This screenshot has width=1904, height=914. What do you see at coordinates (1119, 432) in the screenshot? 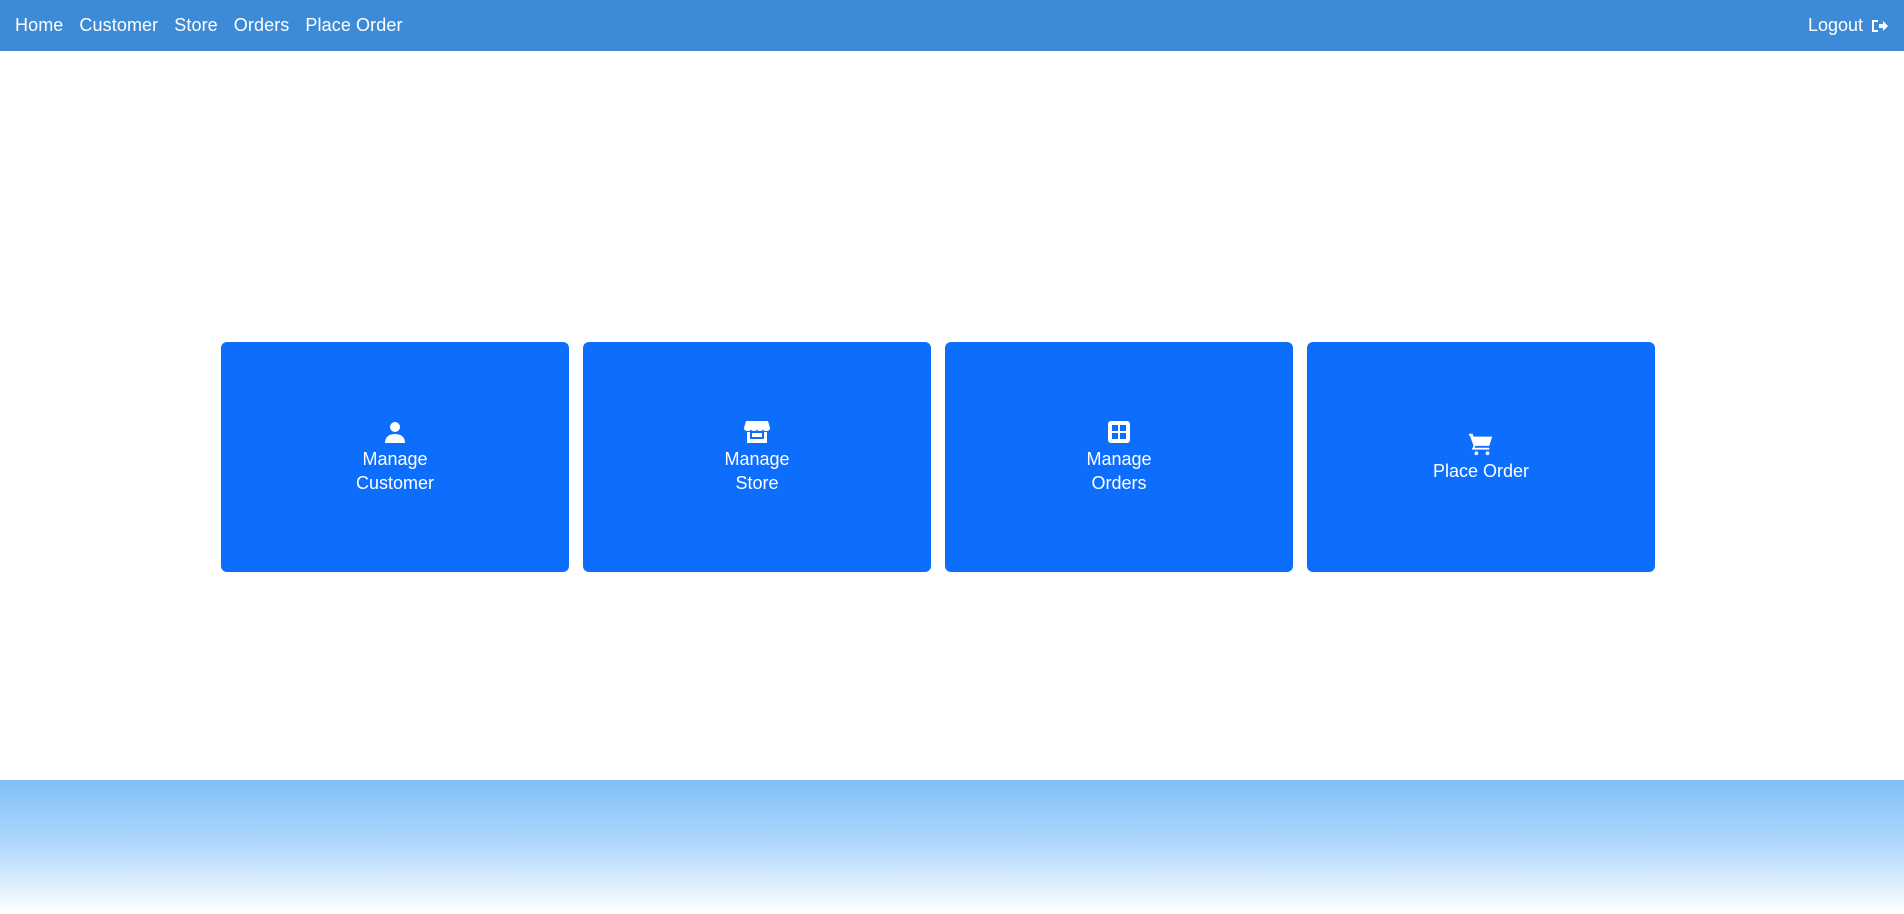
I see `grid-icon` at bounding box center [1119, 432].